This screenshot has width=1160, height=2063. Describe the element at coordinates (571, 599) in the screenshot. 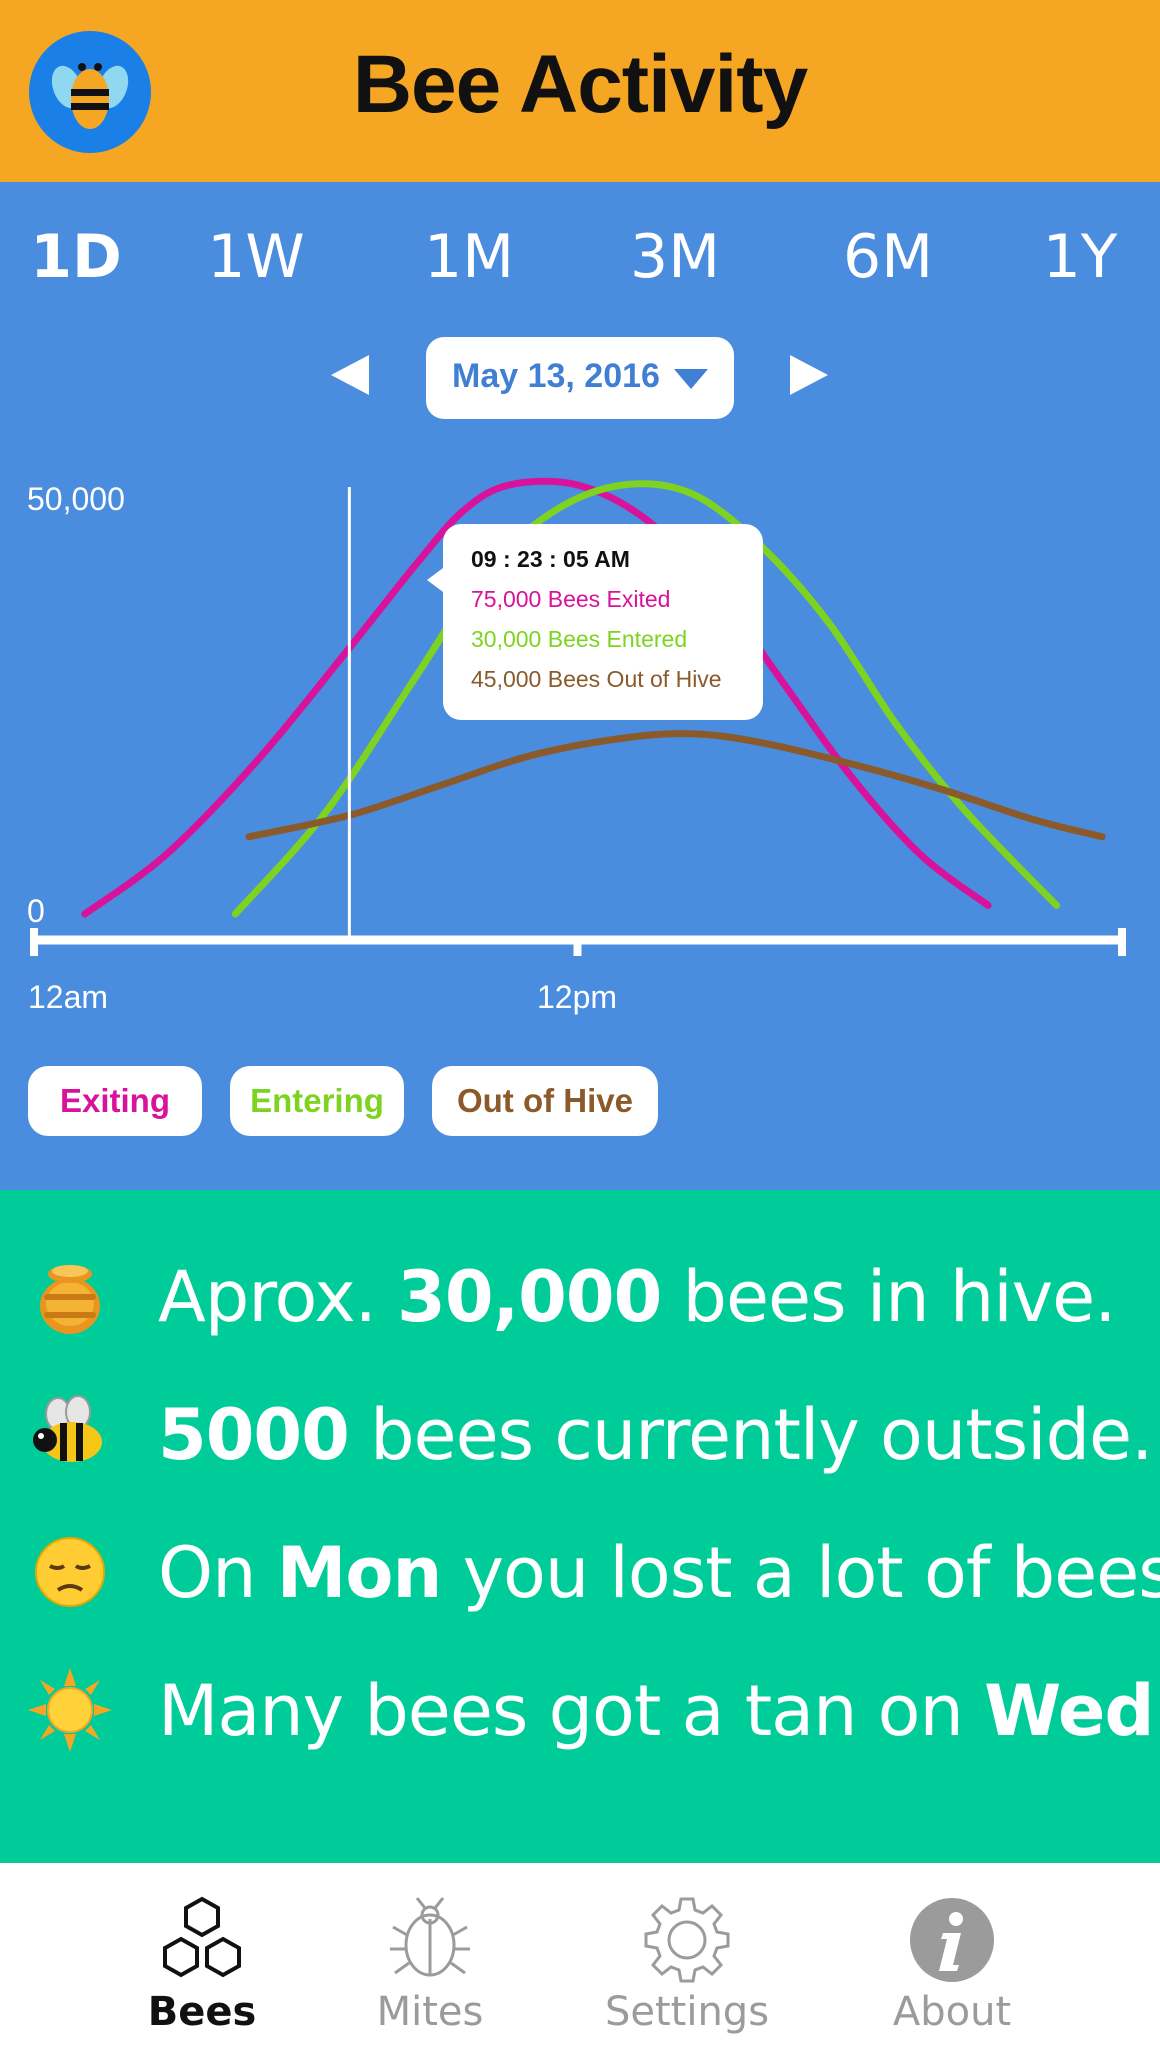

I see `tooltip-exited: 75,000 Bees Exited` at that location.